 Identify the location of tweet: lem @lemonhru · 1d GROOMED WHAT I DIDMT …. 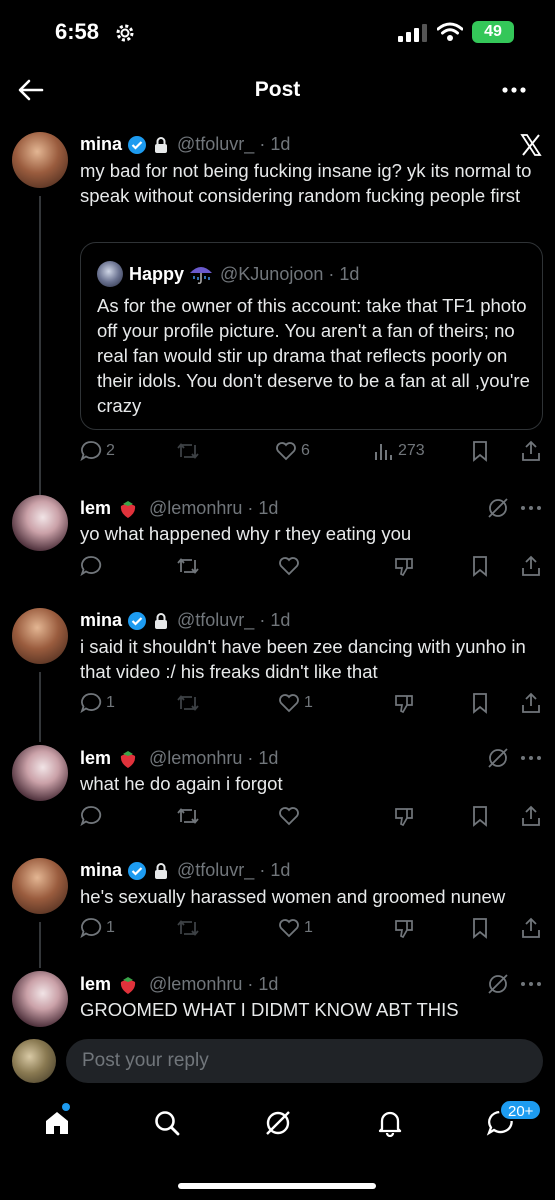
(277, 1000).